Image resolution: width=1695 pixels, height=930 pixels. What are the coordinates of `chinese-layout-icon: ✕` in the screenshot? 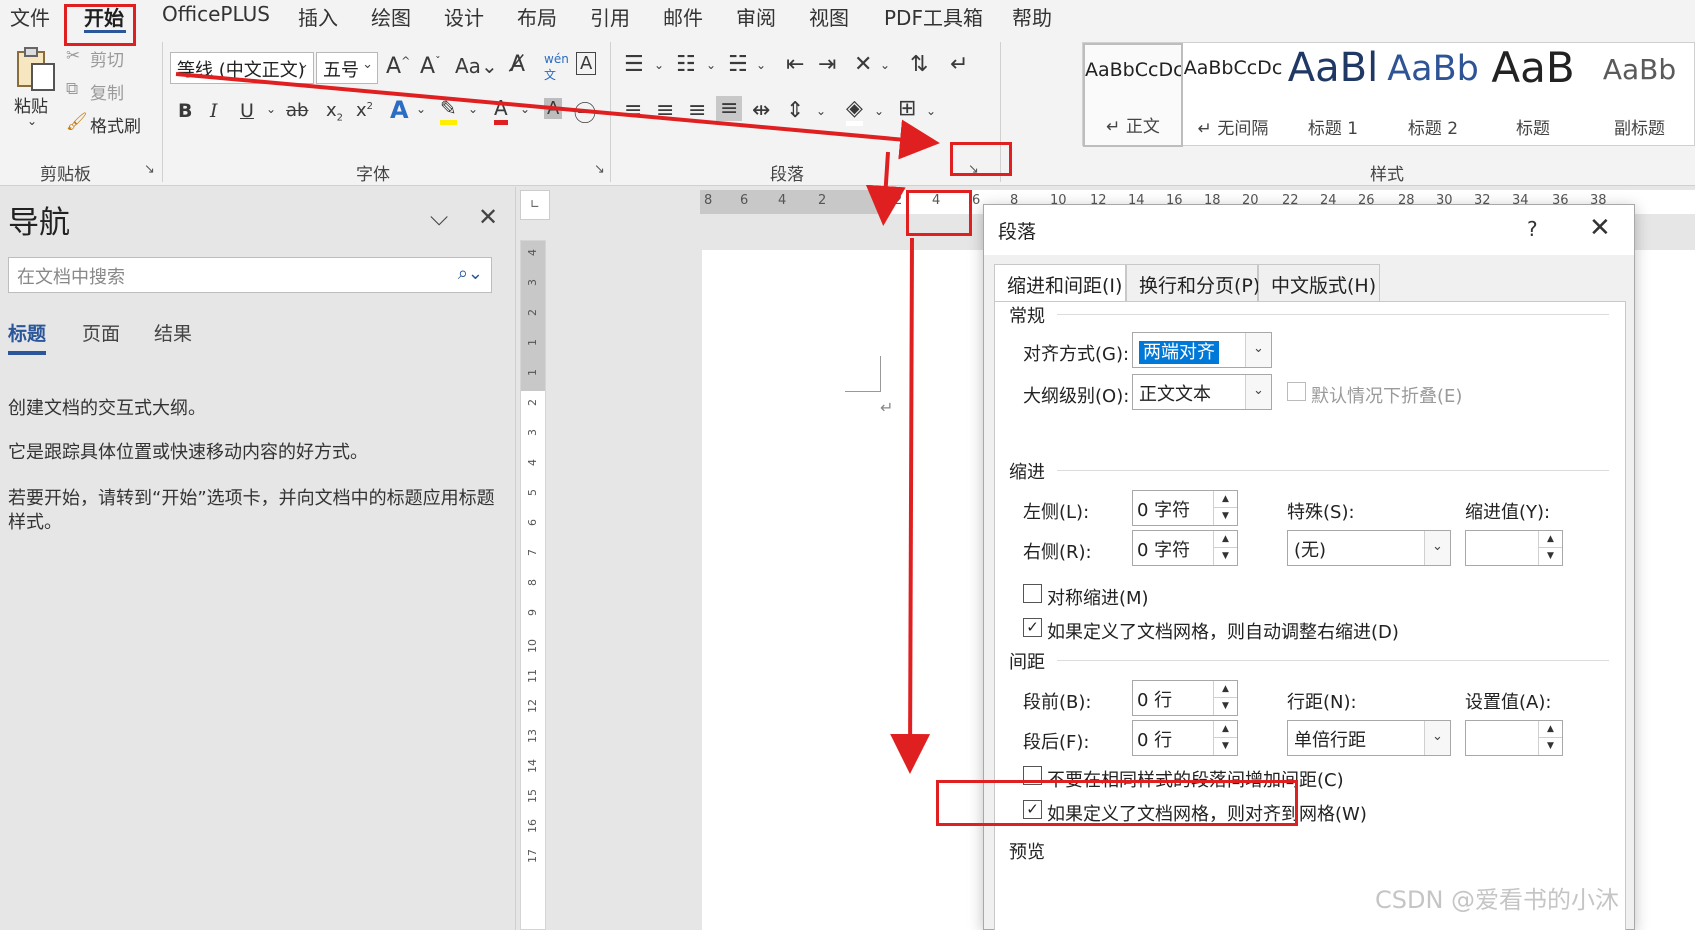 It's located at (863, 64).